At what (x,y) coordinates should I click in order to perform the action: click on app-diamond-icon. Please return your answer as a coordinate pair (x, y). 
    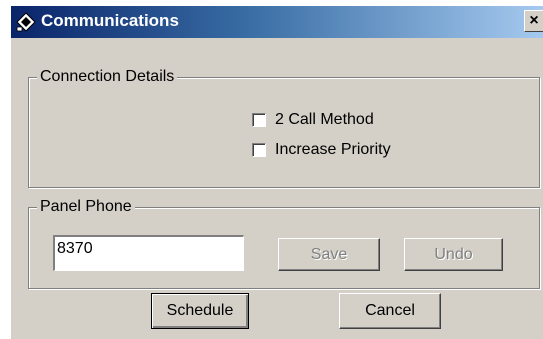
    Looking at the image, I should click on (26, 22).